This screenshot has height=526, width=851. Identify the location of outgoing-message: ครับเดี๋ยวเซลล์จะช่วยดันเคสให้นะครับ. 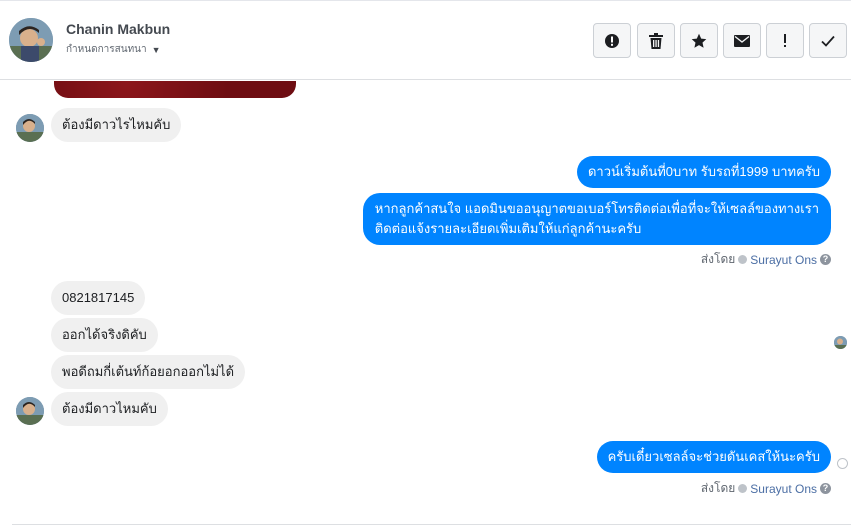
(713, 457).